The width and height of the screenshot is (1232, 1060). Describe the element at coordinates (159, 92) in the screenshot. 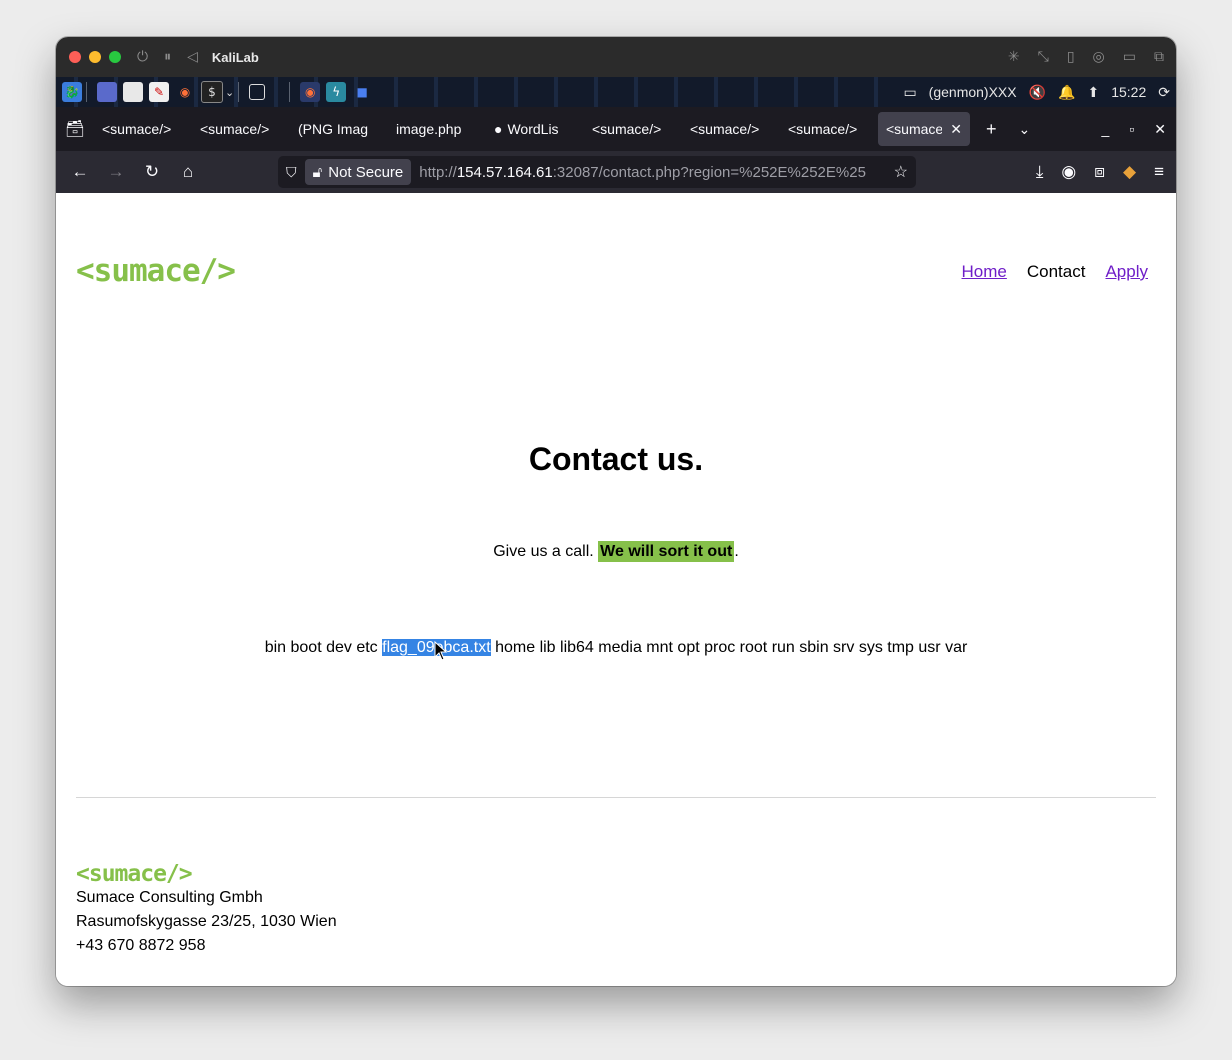

I see `text-editor-icon: ✎` at that location.